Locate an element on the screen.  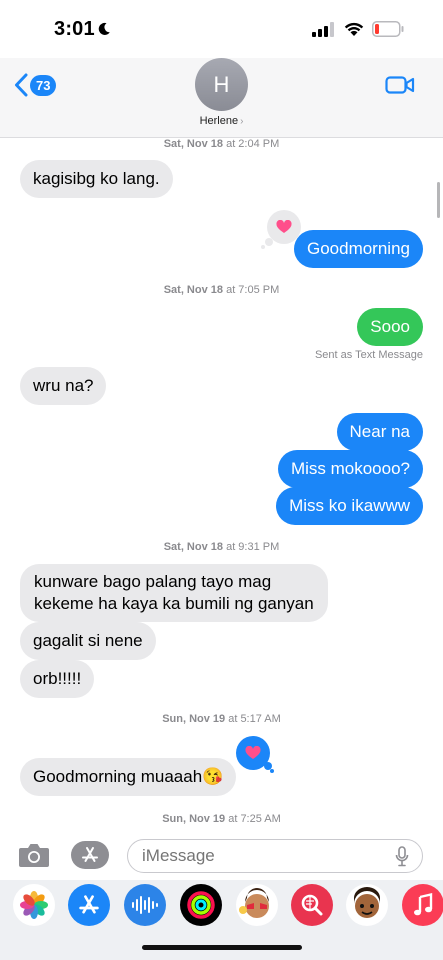
message-bubble-incoming: wru na? is located at coordinates (63, 386).